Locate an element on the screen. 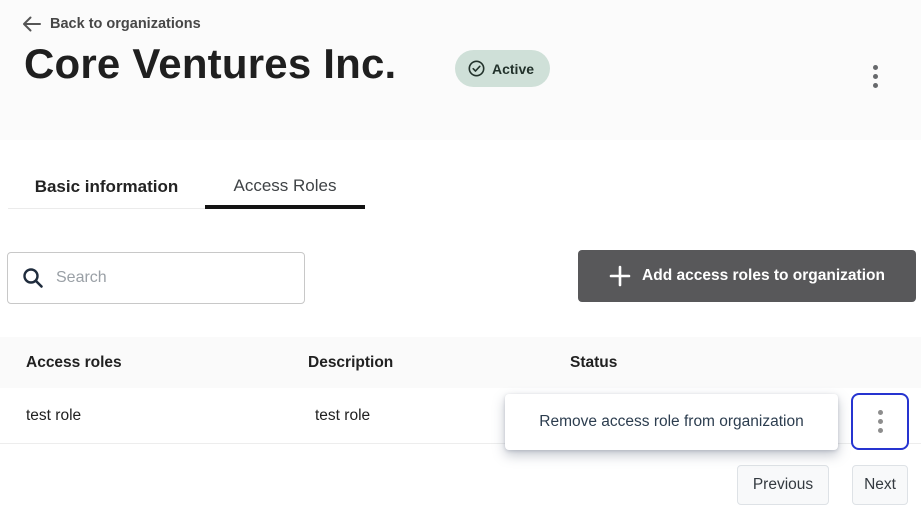 This screenshot has height=515, width=921. table-header-row: Access roles Description Status is located at coordinates (460, 362).